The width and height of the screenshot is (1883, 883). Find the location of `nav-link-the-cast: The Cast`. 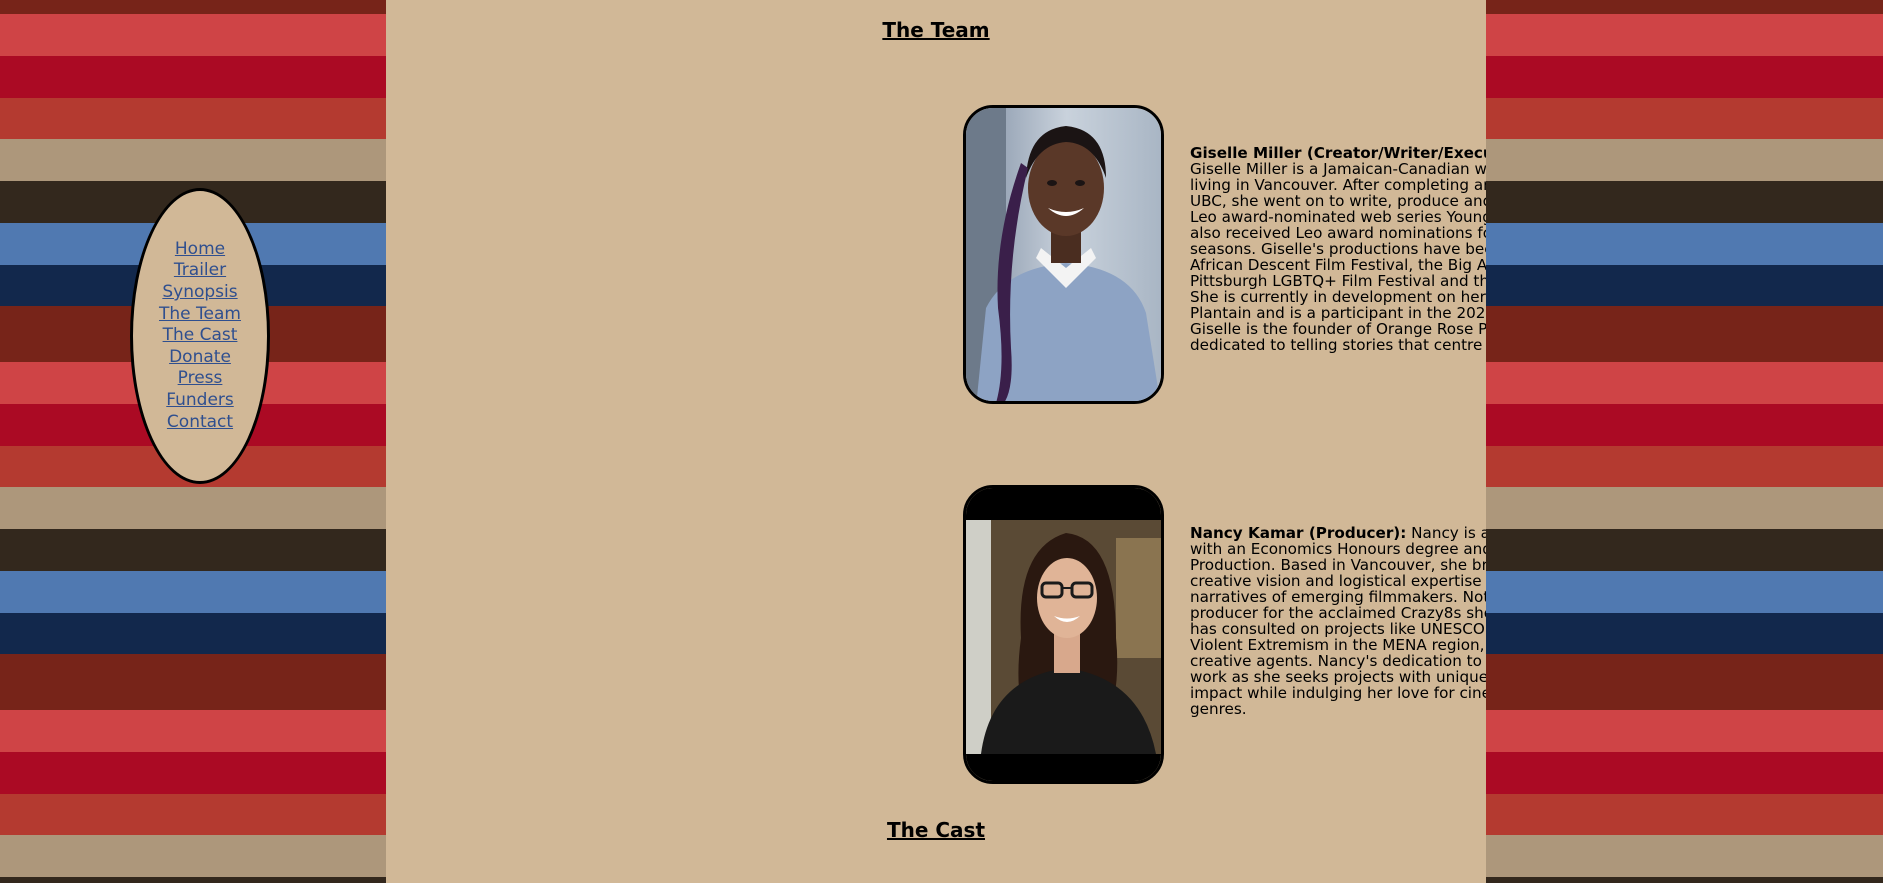

nav-link-the-cast: The Cast is located at coordinates (200, 336).